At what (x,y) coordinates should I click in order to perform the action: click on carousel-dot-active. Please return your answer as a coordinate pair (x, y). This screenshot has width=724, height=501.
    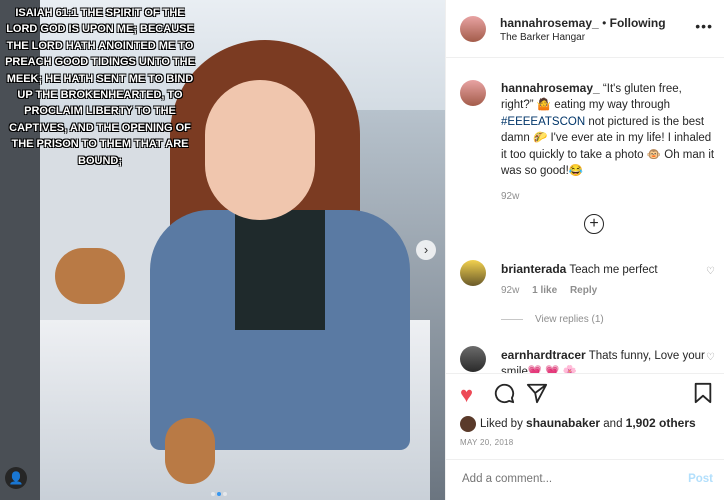
    Looking at the image, I should click on (219, 494).